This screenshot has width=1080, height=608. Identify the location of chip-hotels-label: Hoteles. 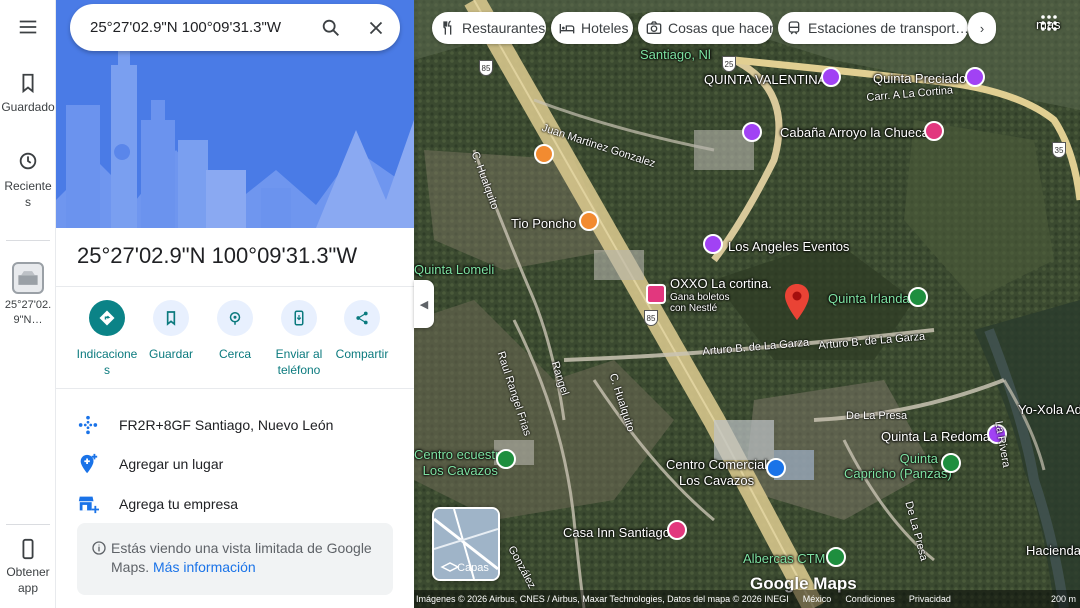
(605, 28).